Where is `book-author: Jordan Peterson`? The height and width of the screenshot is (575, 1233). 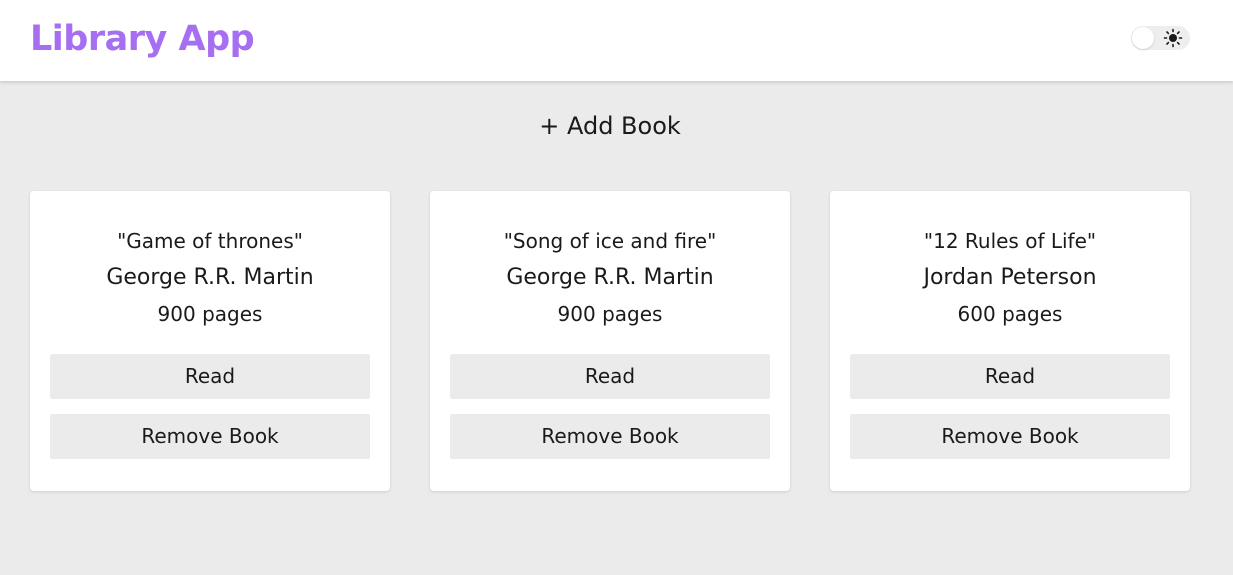 book-author: Jordan Peterson is located at coordinates (1010, 277).